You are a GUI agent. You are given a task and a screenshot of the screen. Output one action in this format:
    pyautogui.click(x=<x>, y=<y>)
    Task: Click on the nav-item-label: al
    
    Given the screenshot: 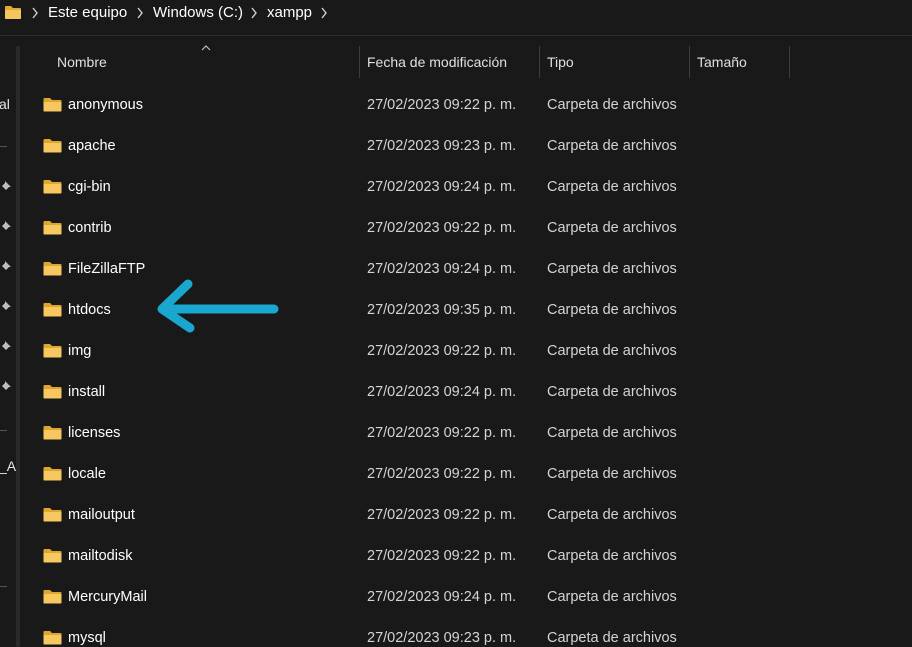 What is the action you would take?
    pyautogui.click(x=5, y=104)
    